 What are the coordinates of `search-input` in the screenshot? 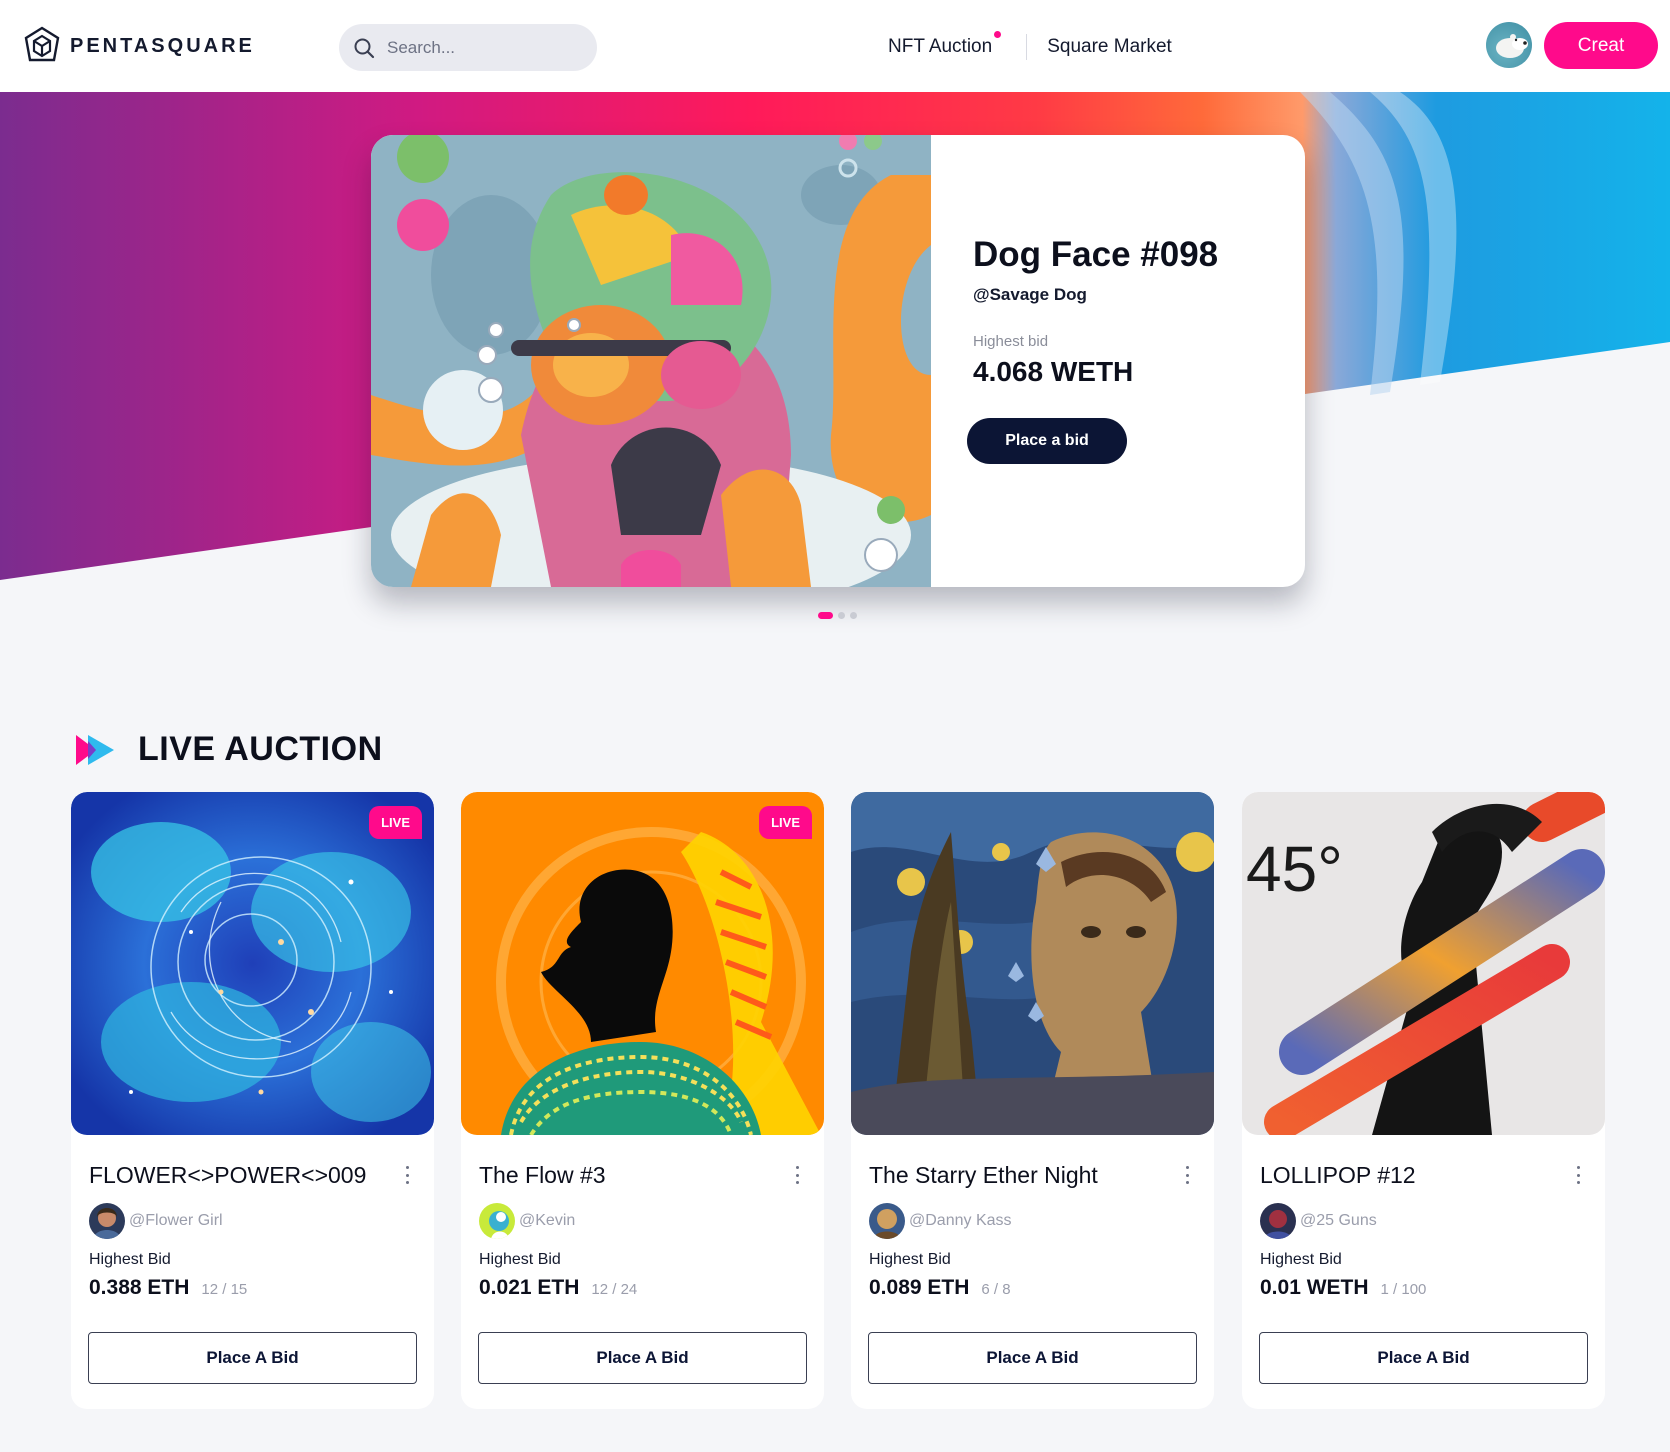 It's located at (482, 47).